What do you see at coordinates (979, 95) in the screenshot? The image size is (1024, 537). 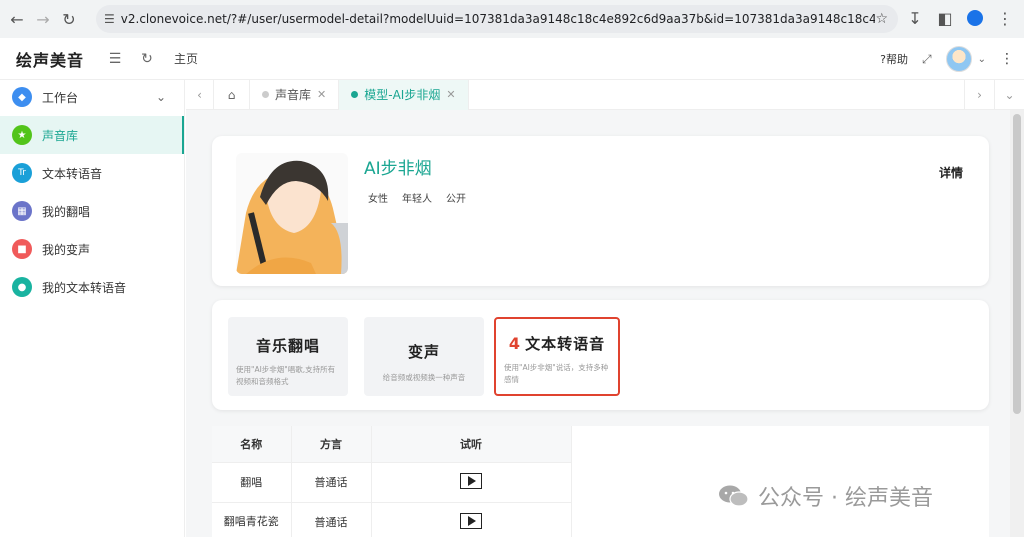 I see `chevron-right-icon: ›` at bounding box center [979, 95].